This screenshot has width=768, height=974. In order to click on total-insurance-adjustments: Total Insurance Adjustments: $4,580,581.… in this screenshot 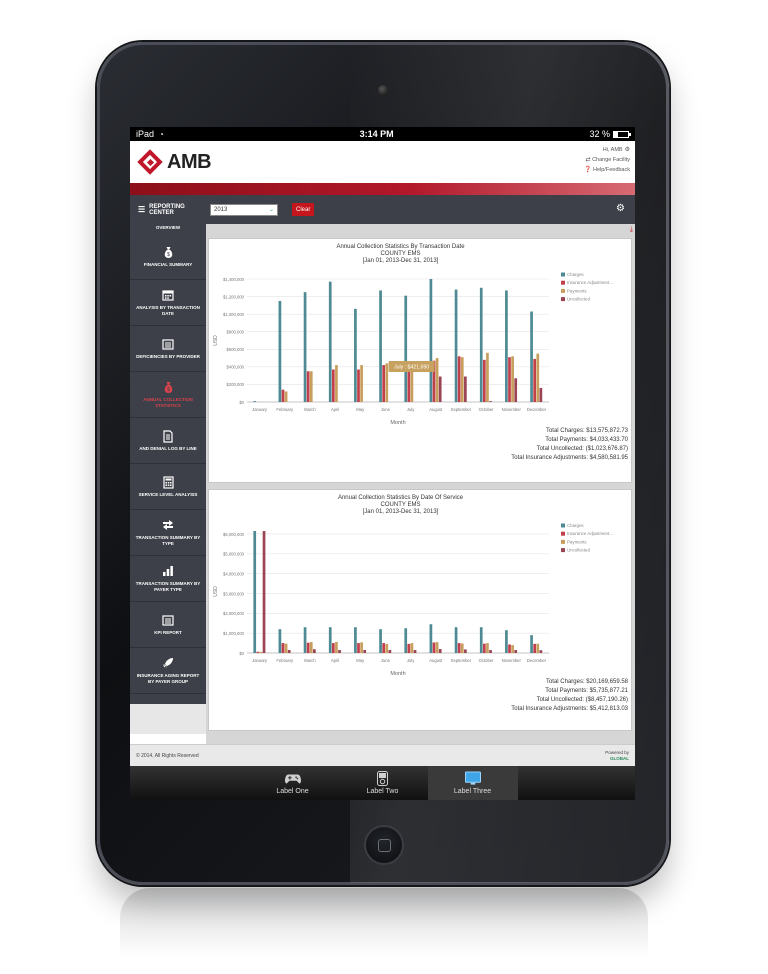, I will do `click(569, 458)`.